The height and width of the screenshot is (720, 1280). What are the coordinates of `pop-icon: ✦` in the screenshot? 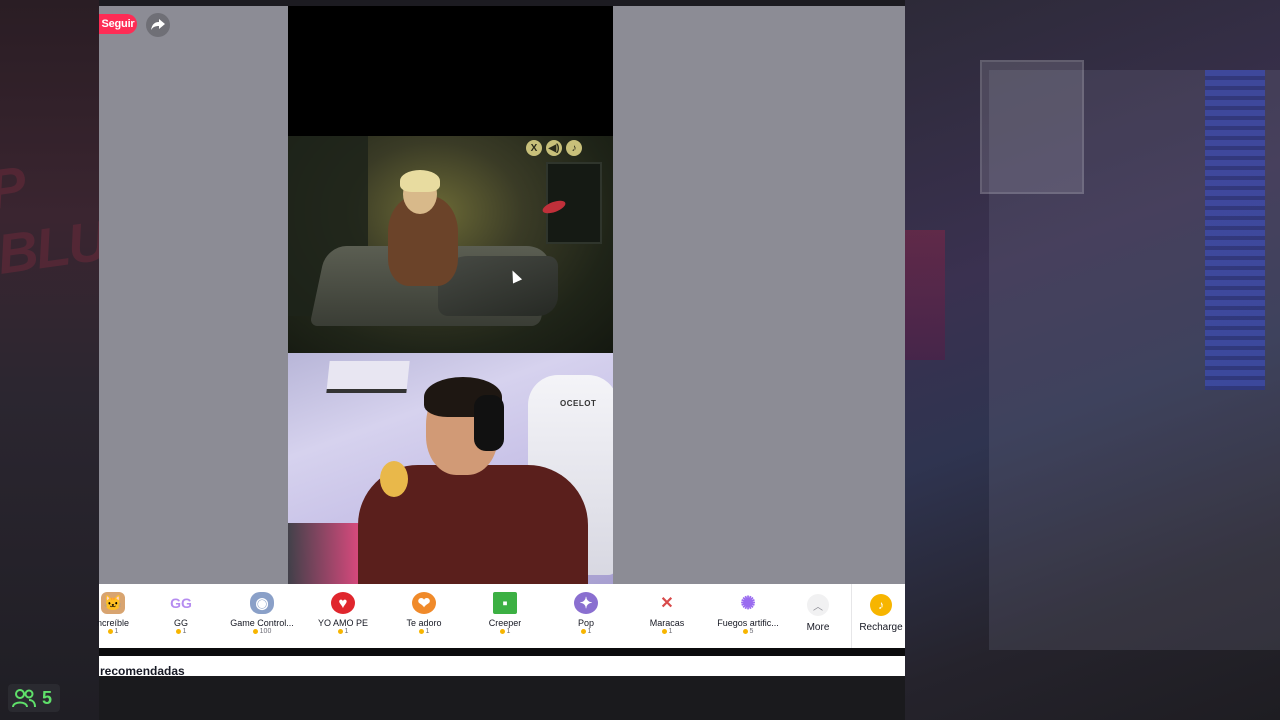 It's located at (586, 603).